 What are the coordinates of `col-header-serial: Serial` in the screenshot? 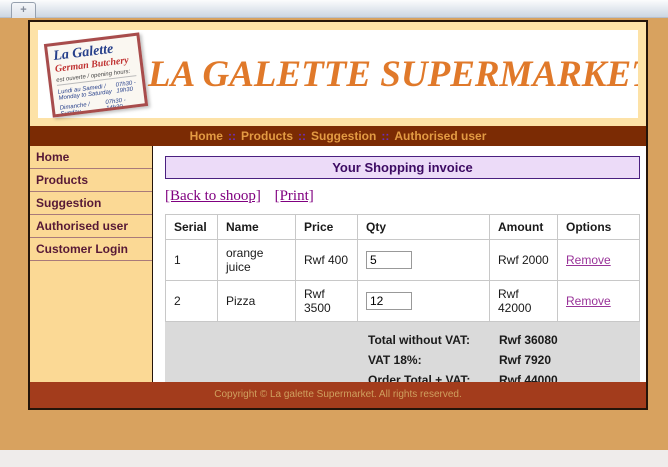 It's located at (191, 227).